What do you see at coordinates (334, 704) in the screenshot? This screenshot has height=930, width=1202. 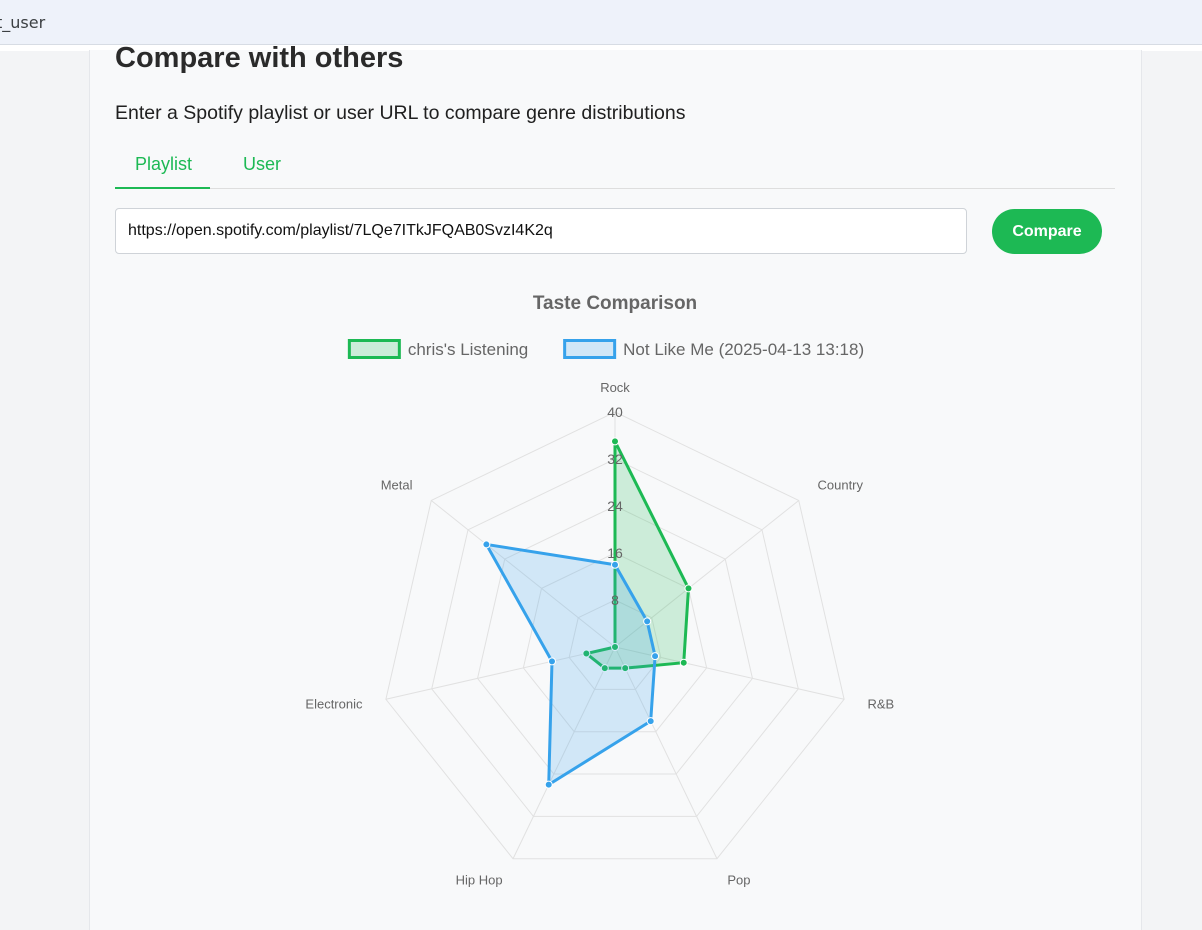 I see `category-label: Electronic` at bounding box center [334, 704].